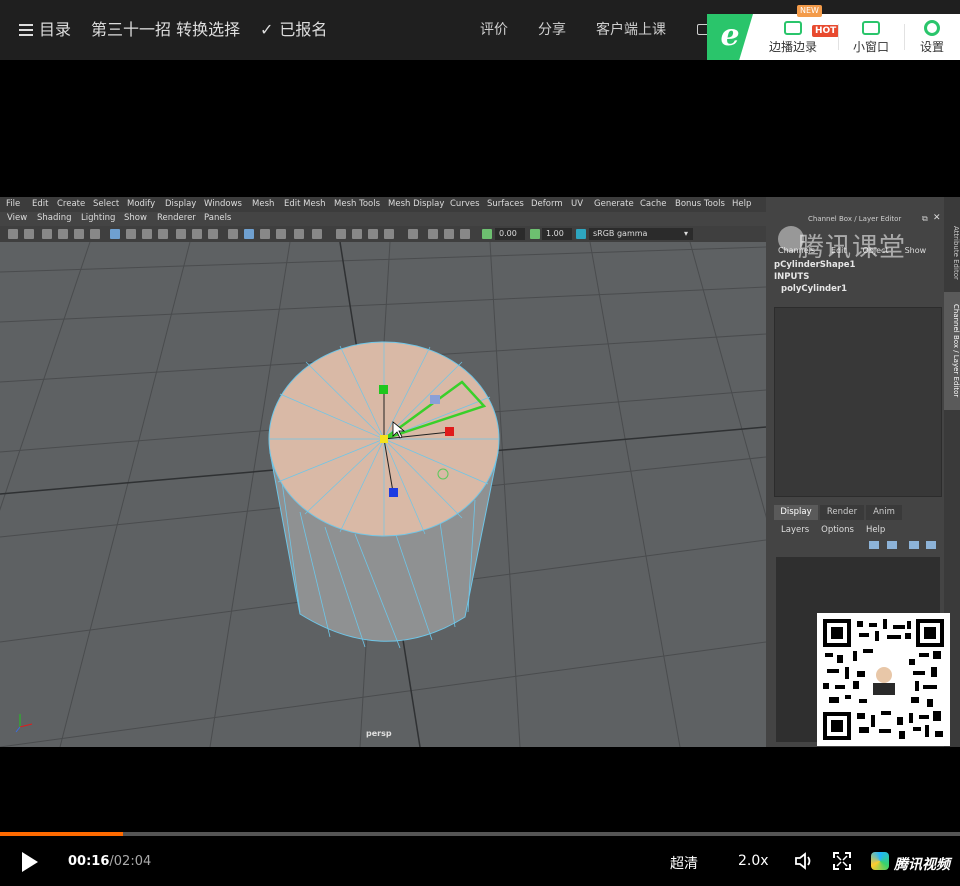 The image size is (960, 886). What do you see at coordinates (17, 218) in the screenshot?
I see `panel-menu-view: View` at bounding box center [17, 218].